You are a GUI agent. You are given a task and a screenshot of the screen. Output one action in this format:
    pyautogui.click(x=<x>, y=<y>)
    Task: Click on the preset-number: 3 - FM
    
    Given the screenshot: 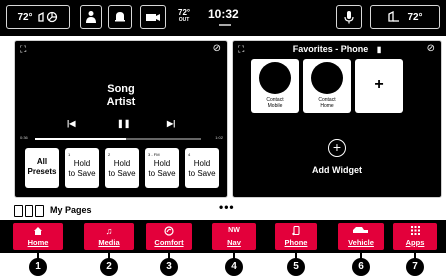 What is the action you would take?
    pyautogui.click(x=154, y=154)
    